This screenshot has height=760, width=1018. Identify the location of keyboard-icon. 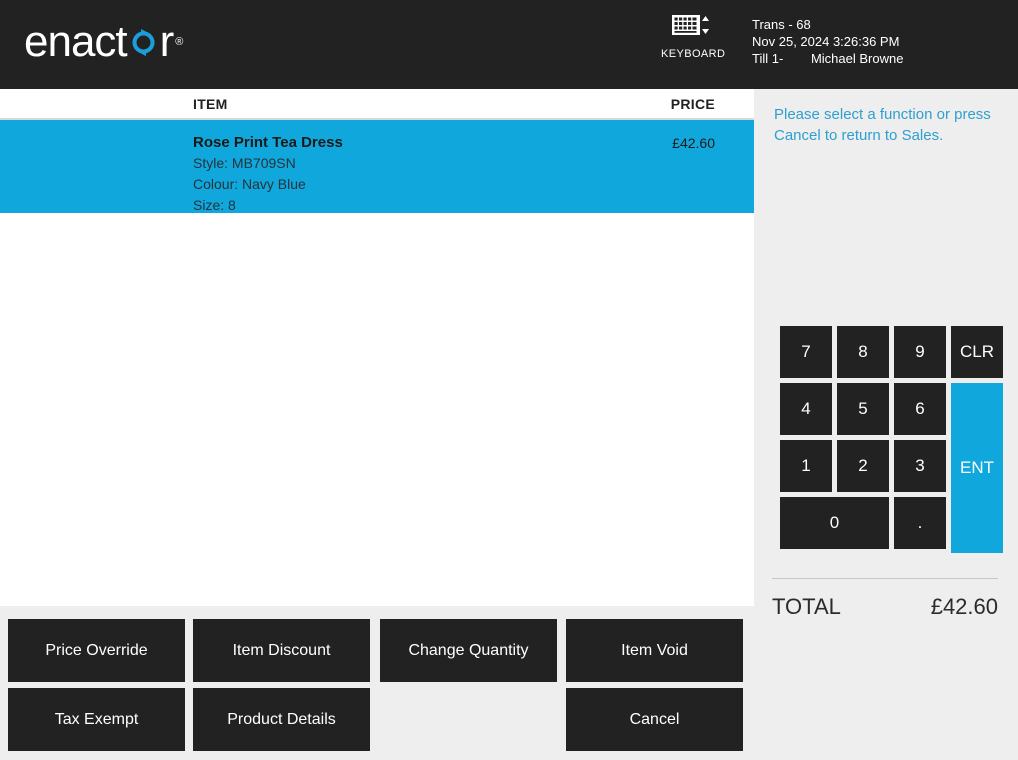
(691, 28).